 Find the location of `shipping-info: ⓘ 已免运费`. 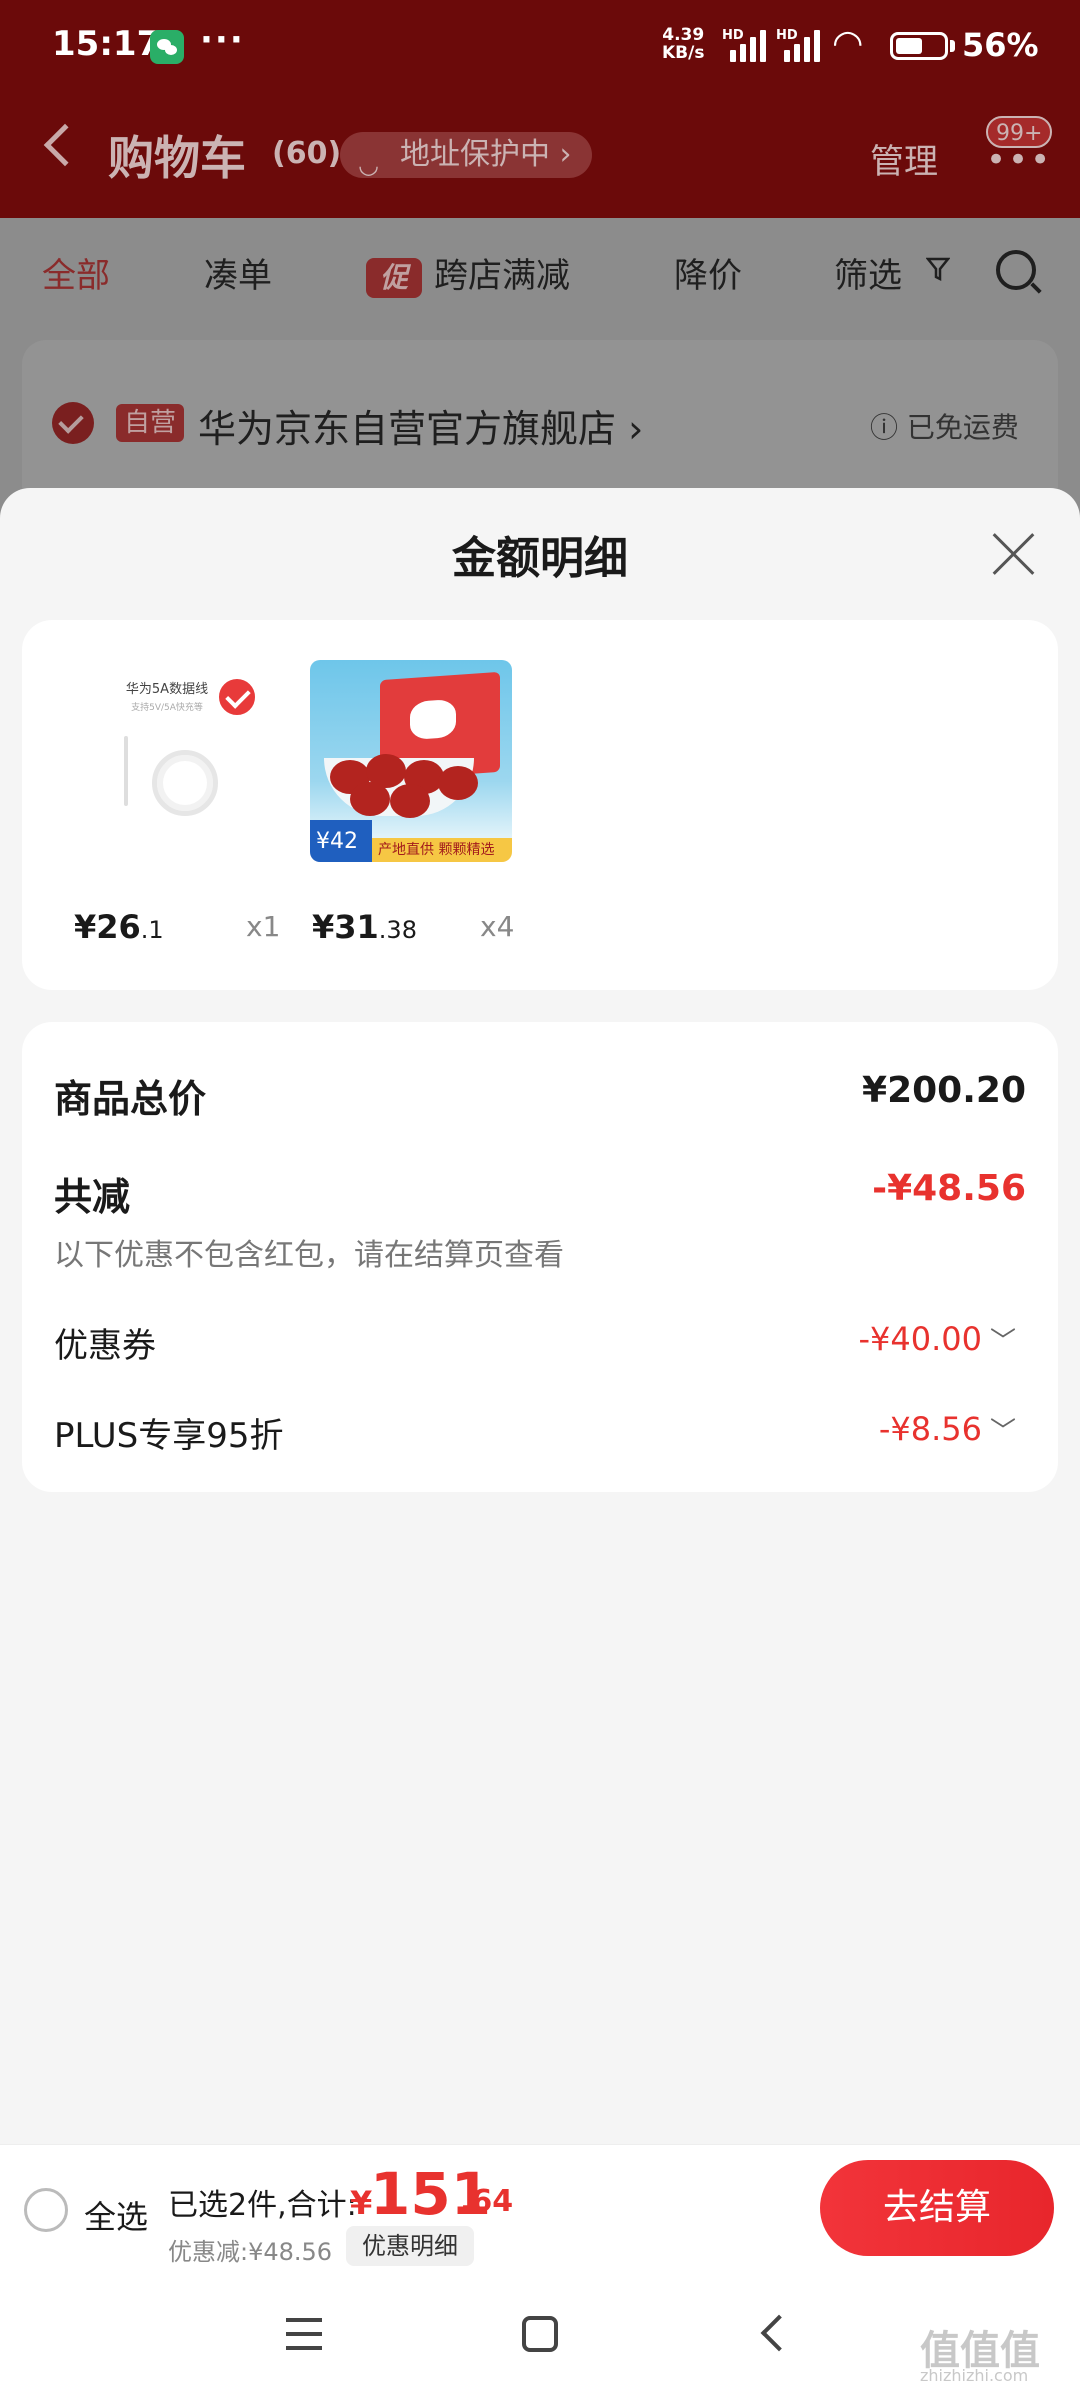

shipping-info: ⓘ 已免运费 is located at coordinates (944, 427).